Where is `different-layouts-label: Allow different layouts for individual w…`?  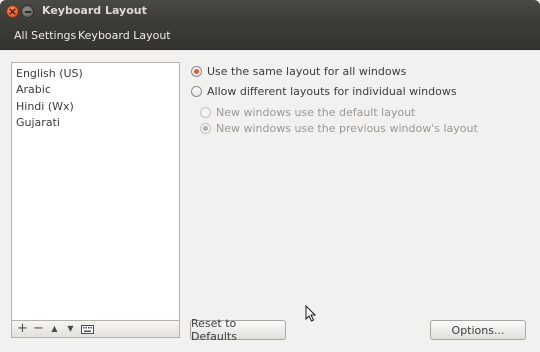
different-layouts-label: Allow different layouts for individual w… is located at coordinates (332, 91).